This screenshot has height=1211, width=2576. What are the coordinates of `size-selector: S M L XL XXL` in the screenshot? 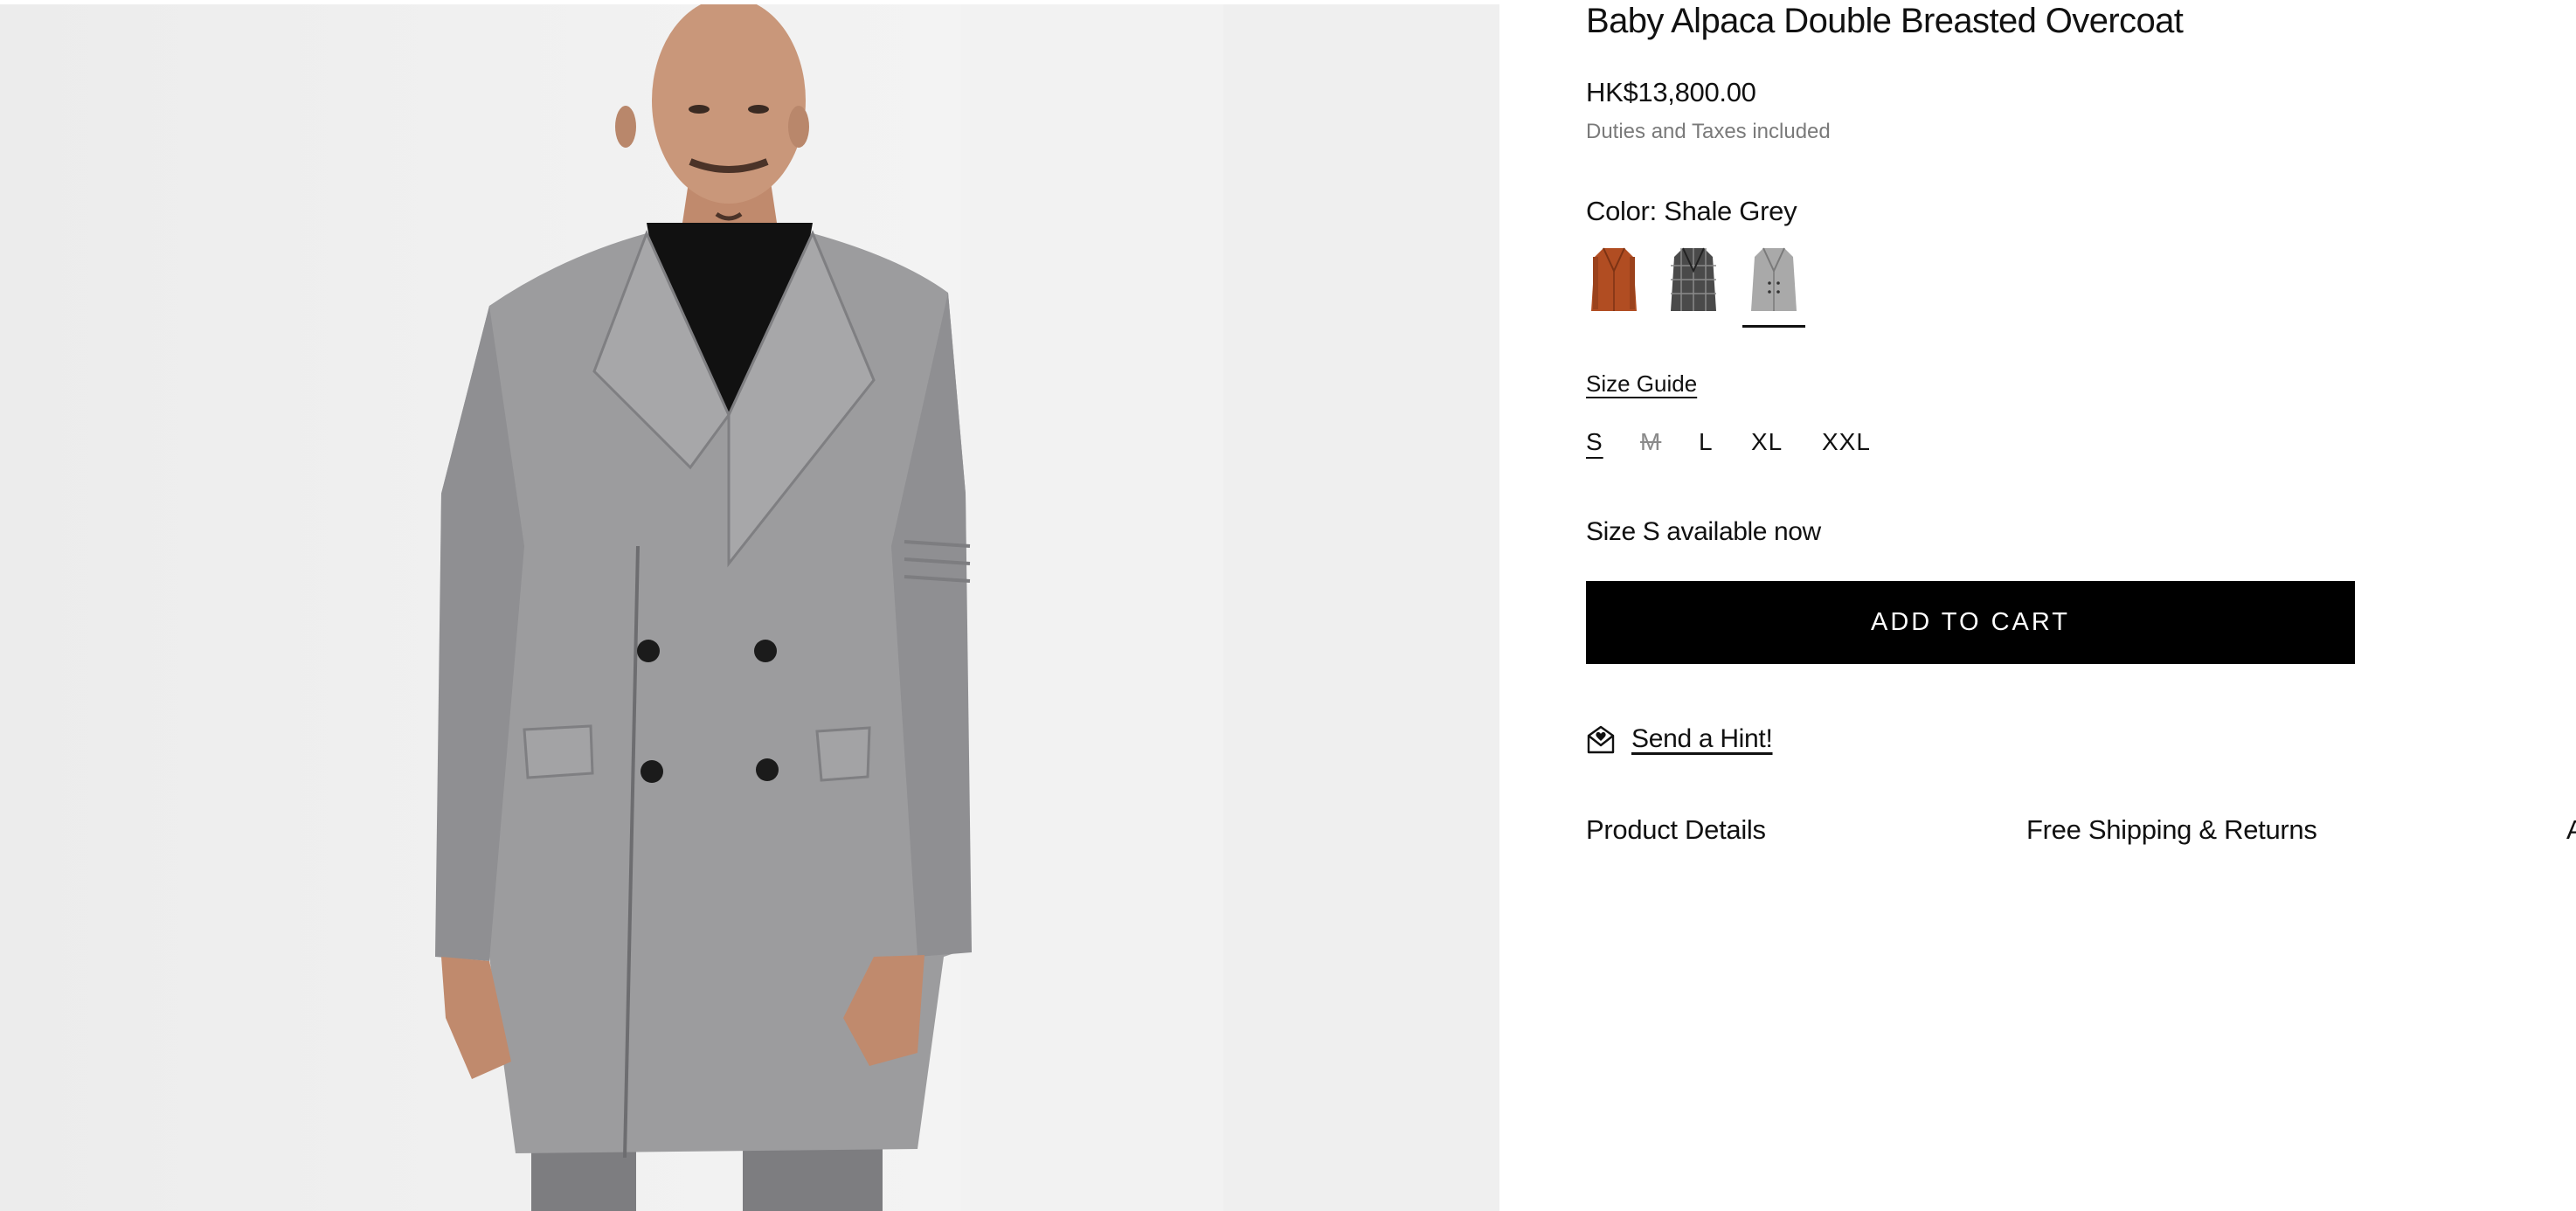 It's located at (1848, 448).